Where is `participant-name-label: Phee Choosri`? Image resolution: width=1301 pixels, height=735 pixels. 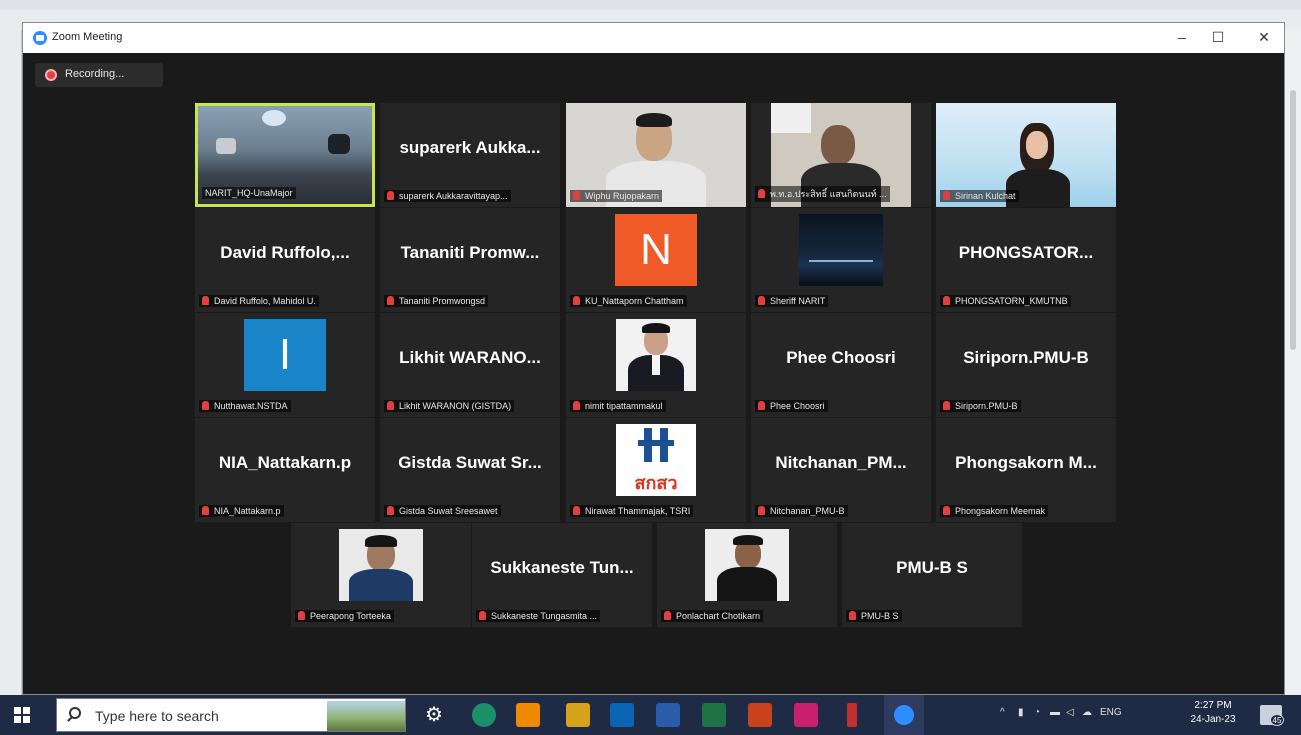 participant-name-label: Phee Choosri is located at coordinates (791, 406).